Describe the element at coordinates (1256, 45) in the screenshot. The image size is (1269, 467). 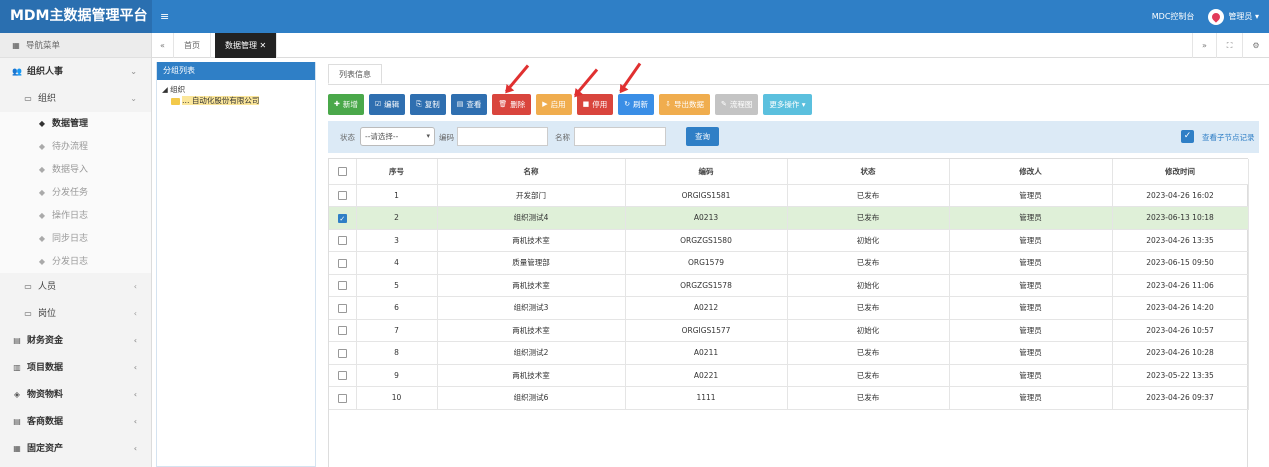
I see `settings-icon: ⚙` at that location.